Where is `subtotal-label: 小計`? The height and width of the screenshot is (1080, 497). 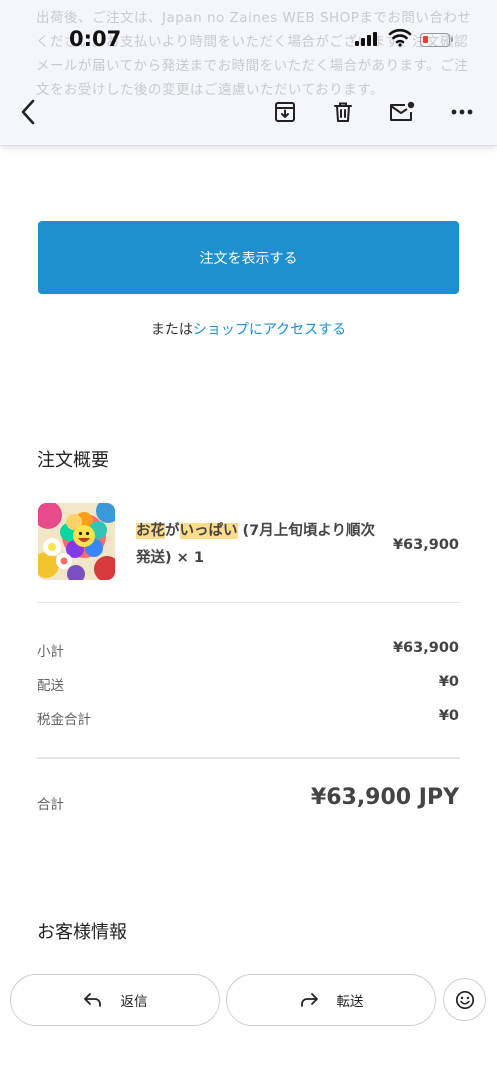 subtotal-label: 小計 is located at coordinates (50, 652).